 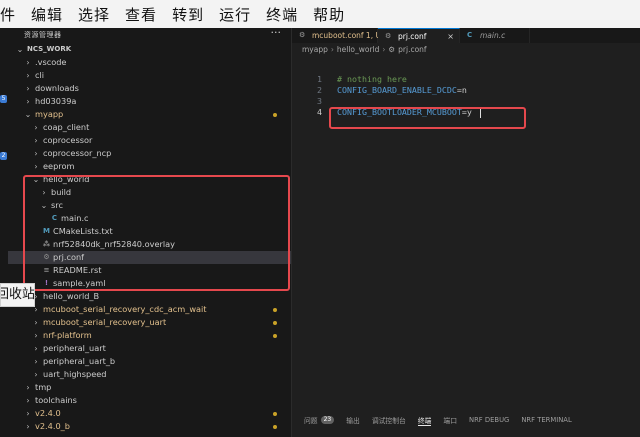 What do you see at coordinates (149, 296) in the screenshot?
I see `tree-item-hello-world-b: › hello_world_B` at bounding box center [149, 296].